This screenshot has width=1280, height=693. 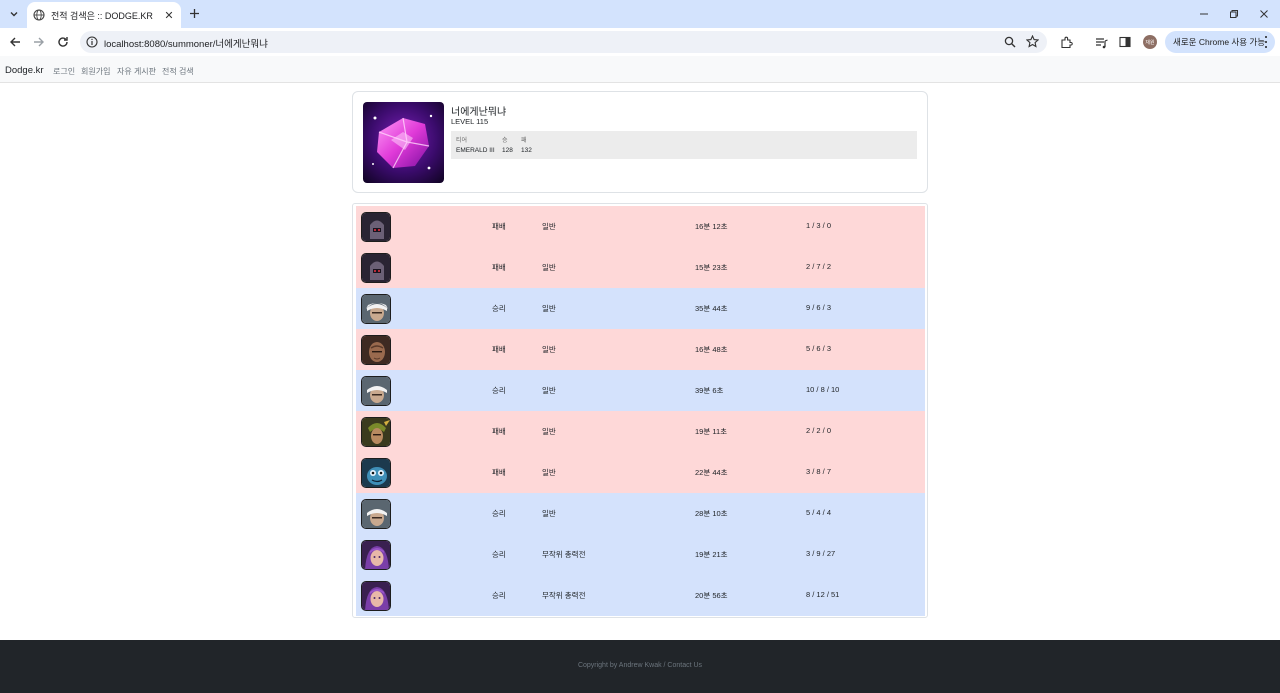 What do you see at coordinates (524, 141) in the screenshot?
I see `rank-header-losses: 패` at bounding box center [524, 141].